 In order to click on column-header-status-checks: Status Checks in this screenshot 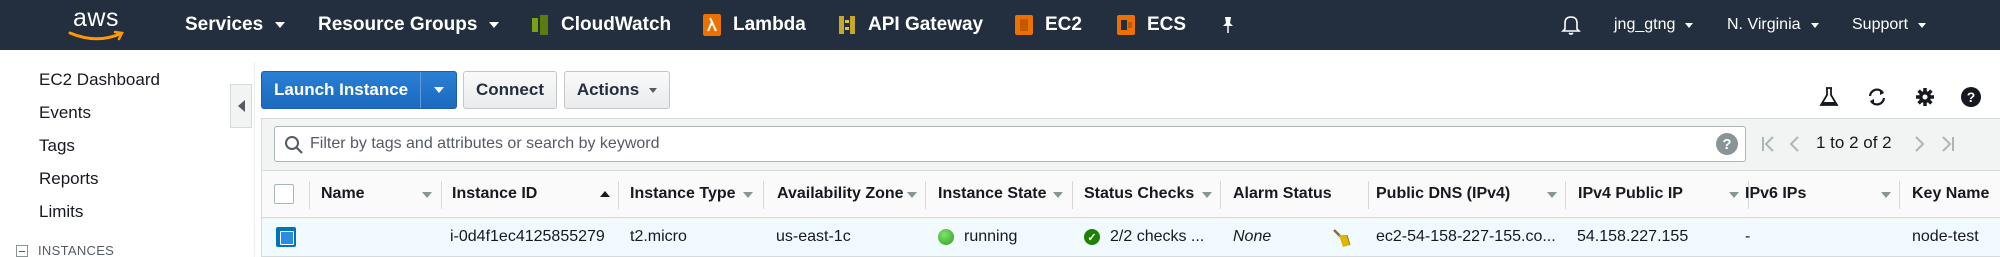, I will do `click(1139, 194)`.